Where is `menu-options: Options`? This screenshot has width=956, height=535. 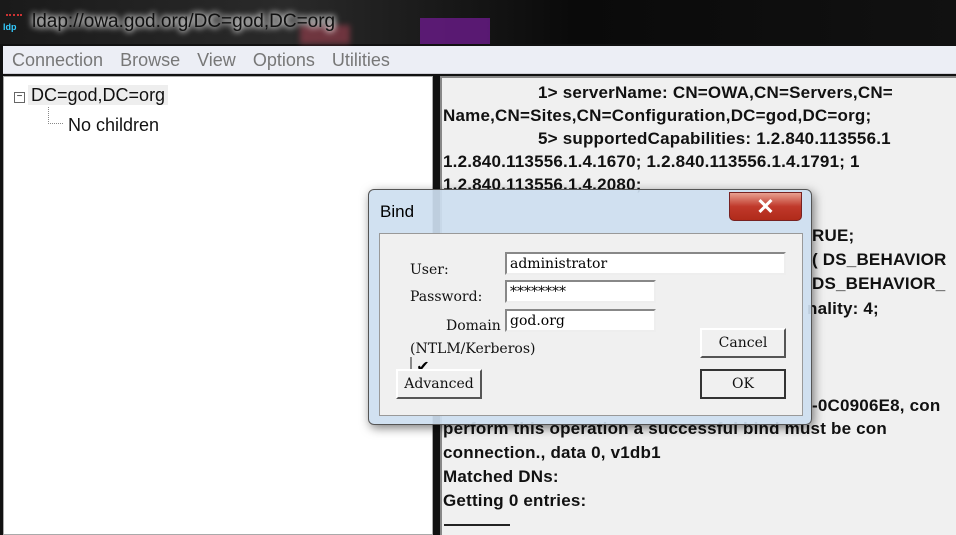
menu-options: Options is located at coordinates (283, 58).